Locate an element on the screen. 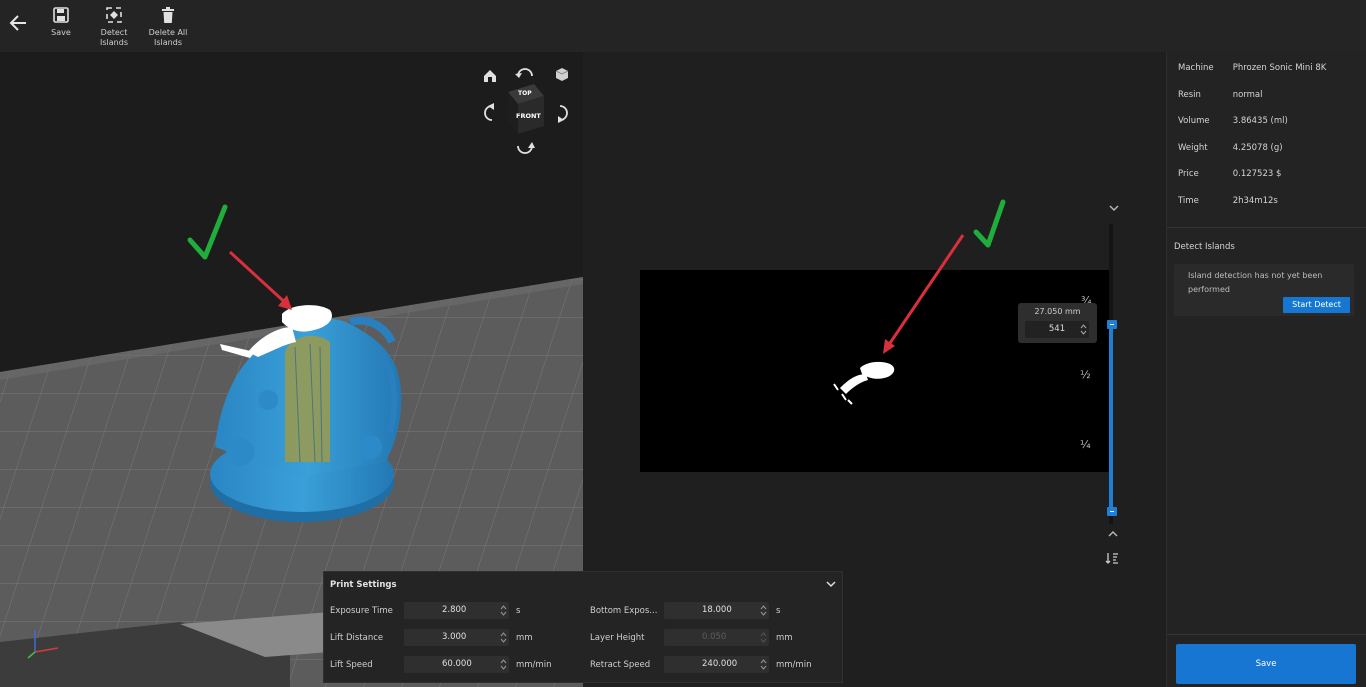  slider-top-handle is located at coordinates (1112, 324).